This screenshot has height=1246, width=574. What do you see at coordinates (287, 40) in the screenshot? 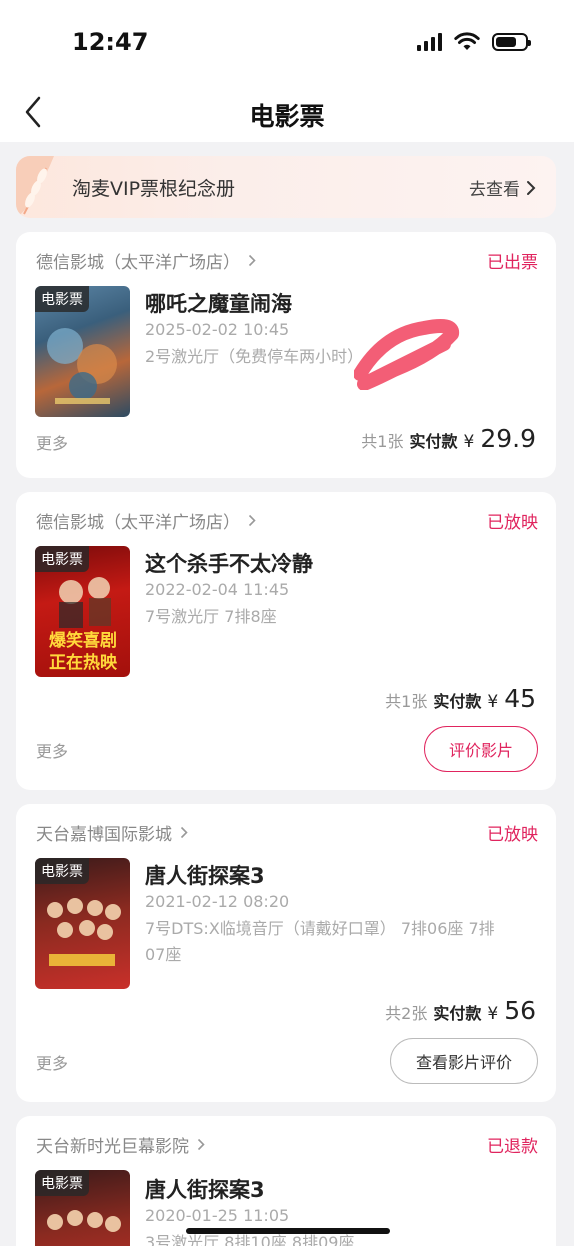
I see `status-bar: 12:47` at bounding box center [287, 40].